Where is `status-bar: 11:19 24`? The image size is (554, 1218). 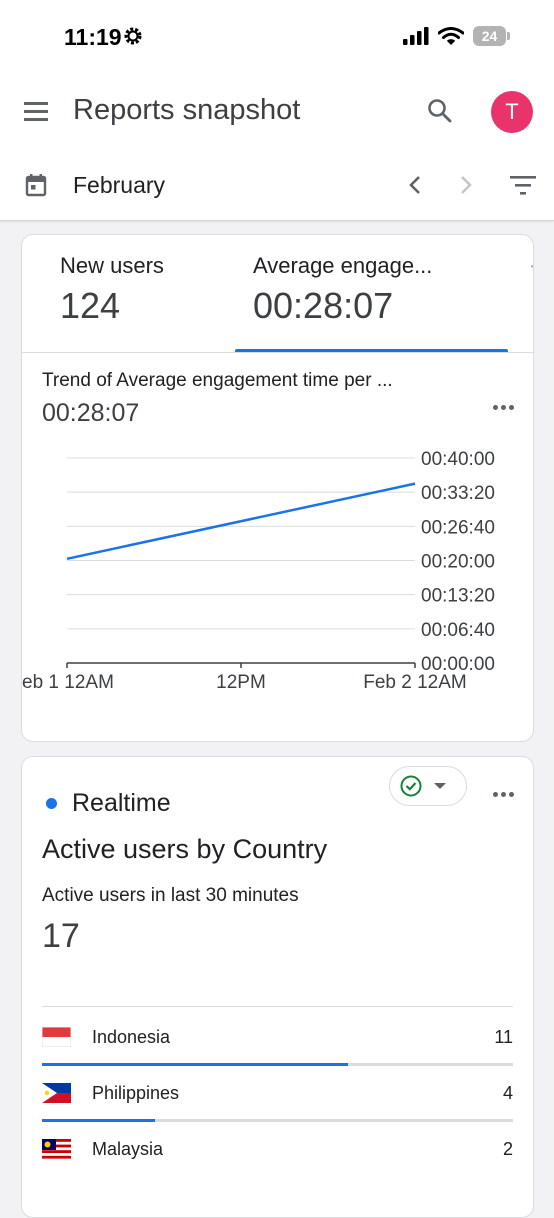 status-bar: 11:19 24 is located at coordinates (277, 35).